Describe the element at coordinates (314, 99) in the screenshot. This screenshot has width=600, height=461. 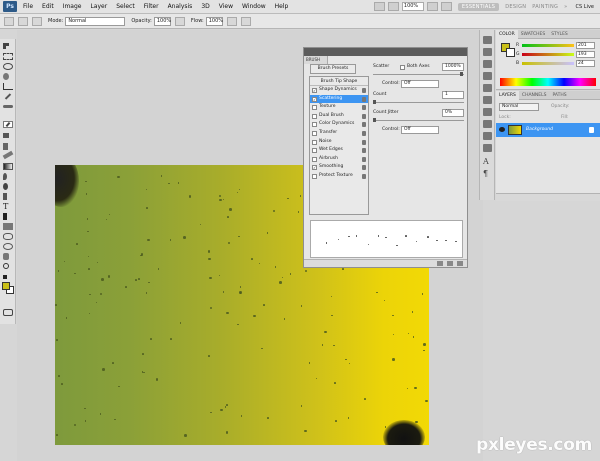
I see `checkbox-scattering: ✓` at that location.